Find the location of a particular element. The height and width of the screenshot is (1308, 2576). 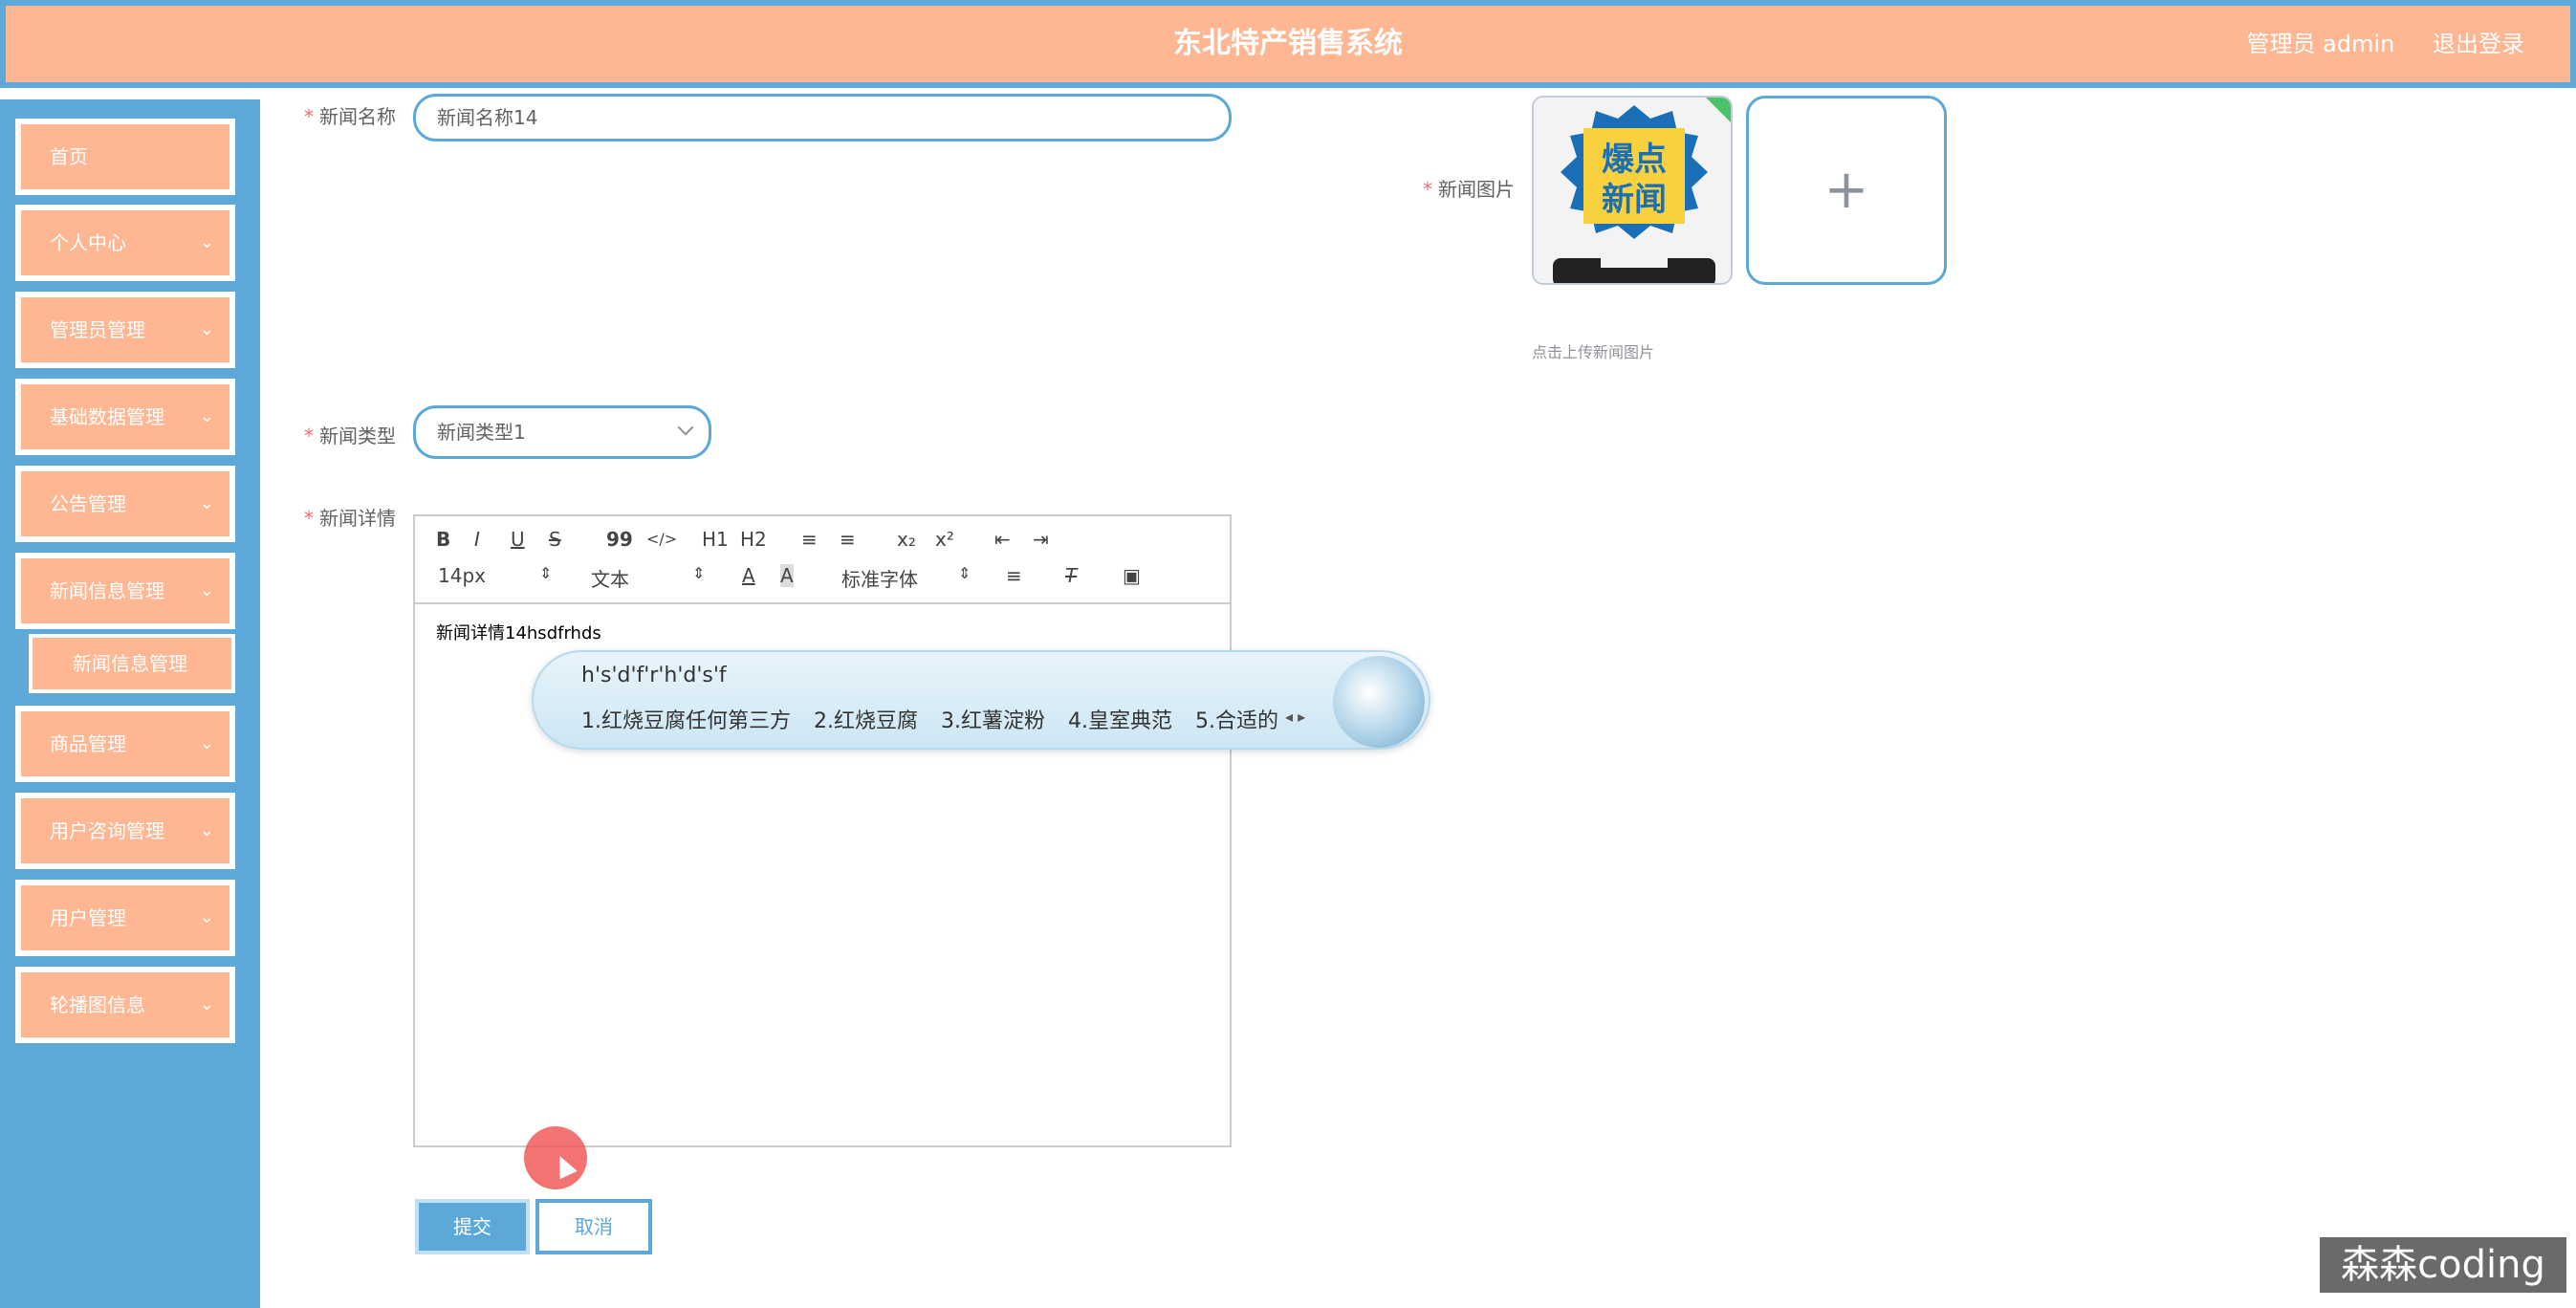

label-text: 新闻名称 is located at coordinates (357, 116).